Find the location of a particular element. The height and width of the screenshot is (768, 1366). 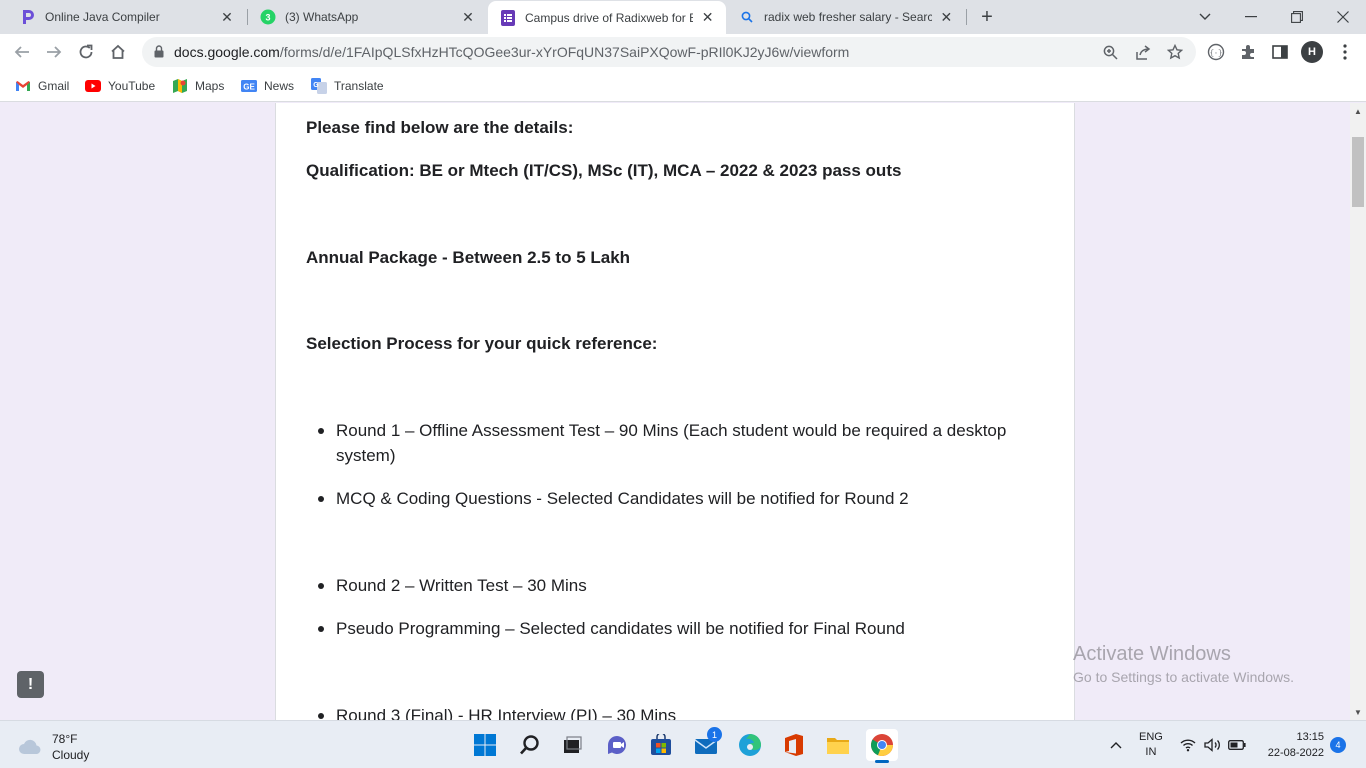

close-icon is located at coordinates (1343, 17).